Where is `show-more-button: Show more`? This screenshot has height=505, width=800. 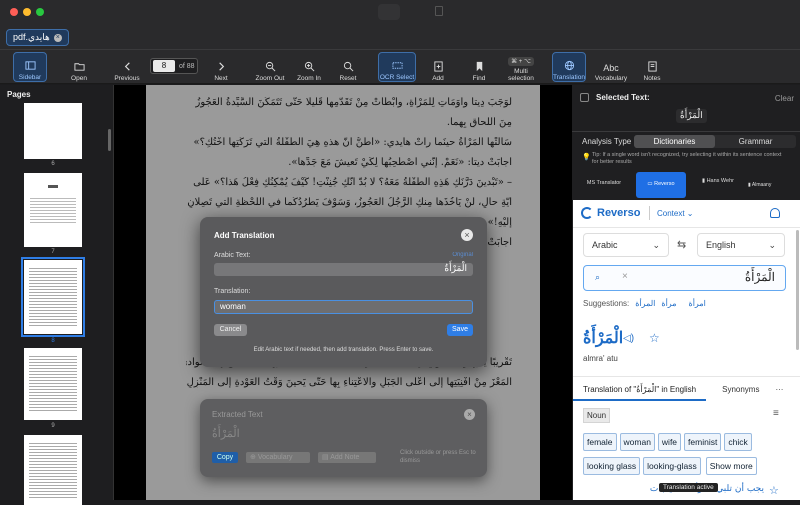 show-more-button: Show more is located at coordinates (731, 466).